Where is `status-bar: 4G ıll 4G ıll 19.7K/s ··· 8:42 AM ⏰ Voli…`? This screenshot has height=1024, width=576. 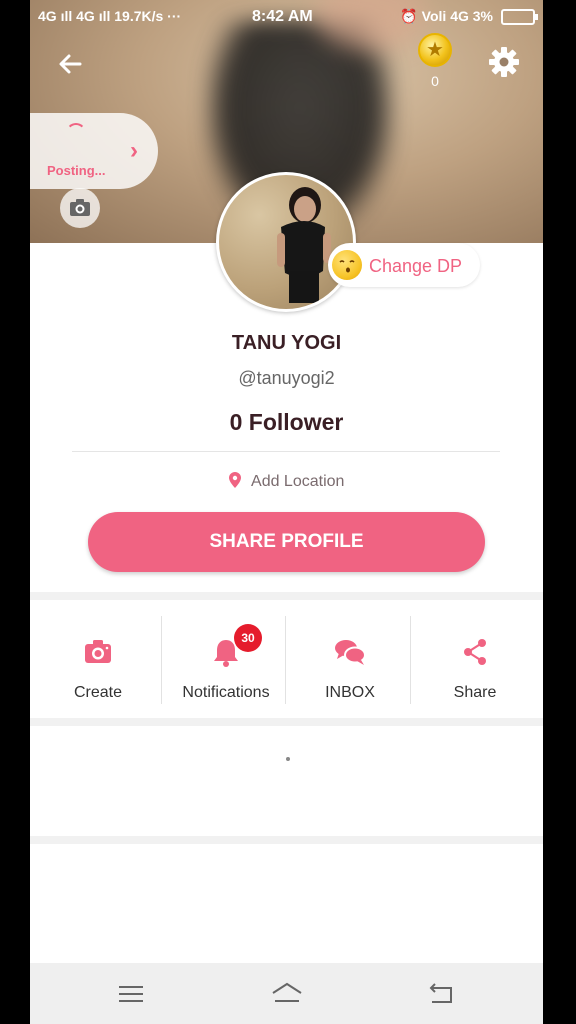 status-bar: 4G ıll 4G ıll 19.7K/s ··· 8:42 AM ⏰ Voli… is located at coordinates (286, 16).